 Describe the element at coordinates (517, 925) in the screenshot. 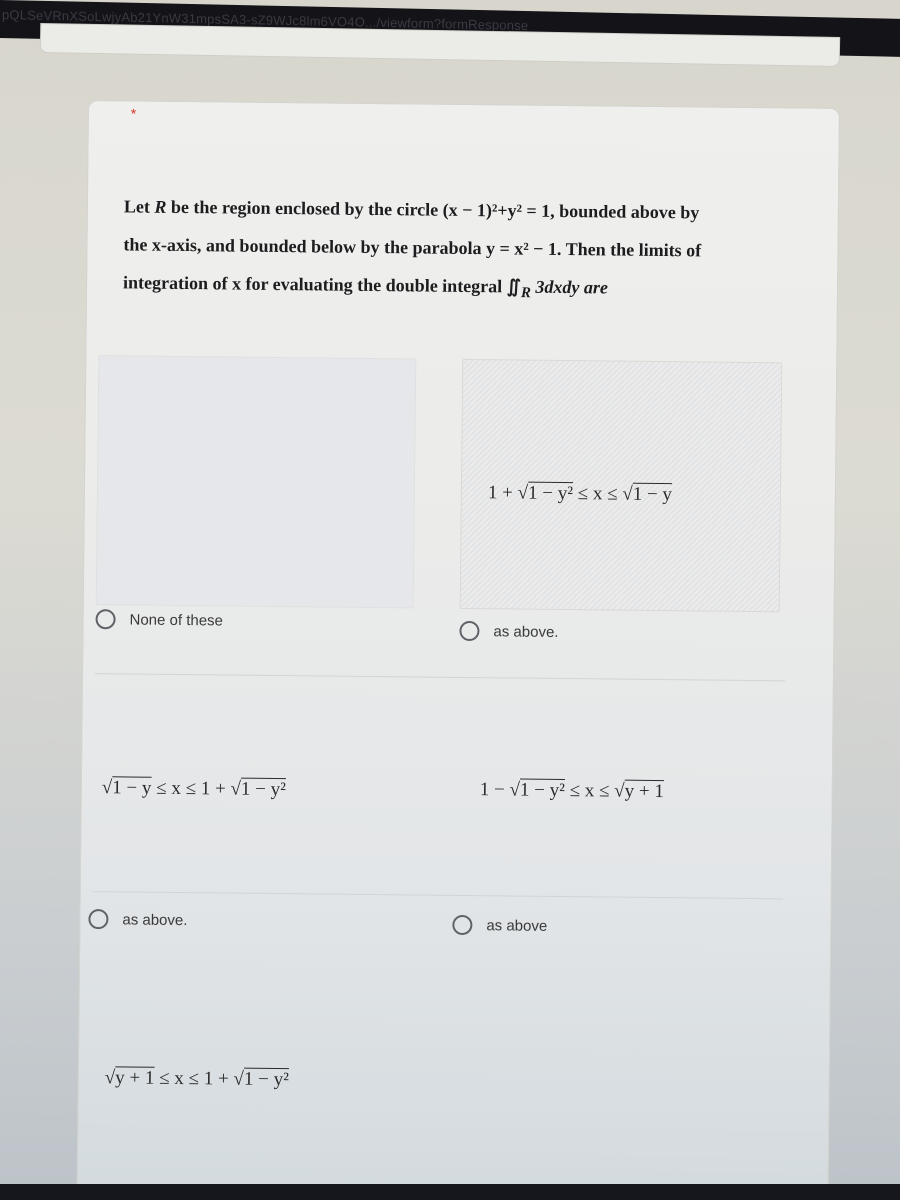

I see `option-label: as above` at that location.